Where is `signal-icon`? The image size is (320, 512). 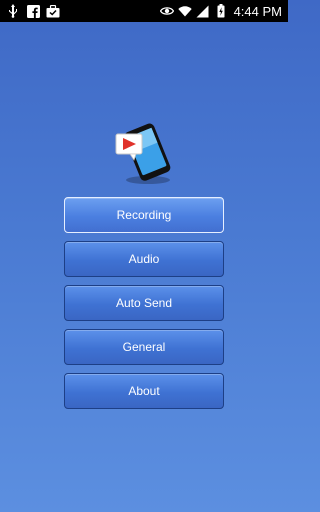
signal-icon is located at coordinates (203, 11).